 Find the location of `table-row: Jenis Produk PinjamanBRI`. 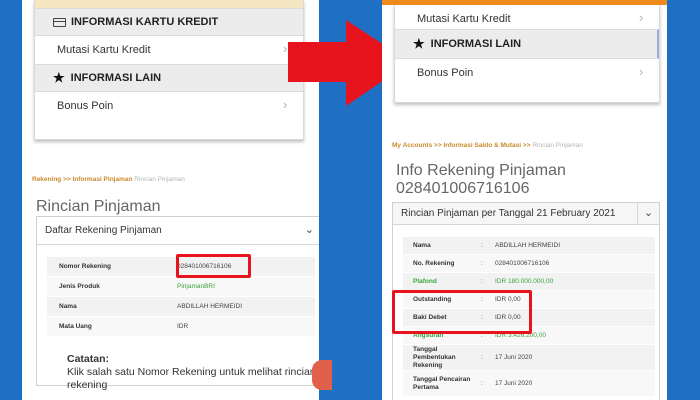

table-row: Jenis Produk PinjamanBRI is located at coordinates (181, 287).